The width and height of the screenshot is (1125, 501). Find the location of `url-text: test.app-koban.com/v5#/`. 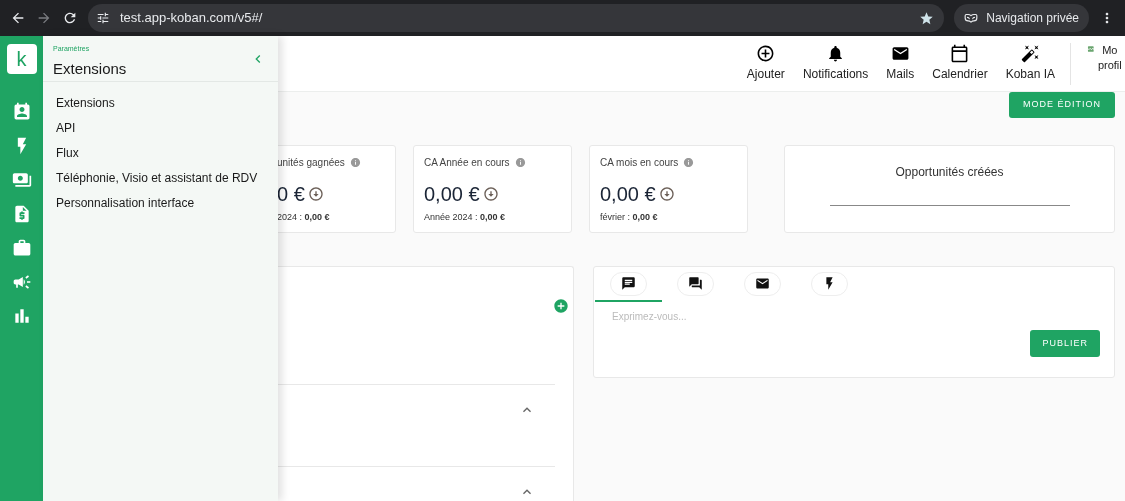

url-text: test.app-koban.com/v5#/ is located at coordinates (192, 18).